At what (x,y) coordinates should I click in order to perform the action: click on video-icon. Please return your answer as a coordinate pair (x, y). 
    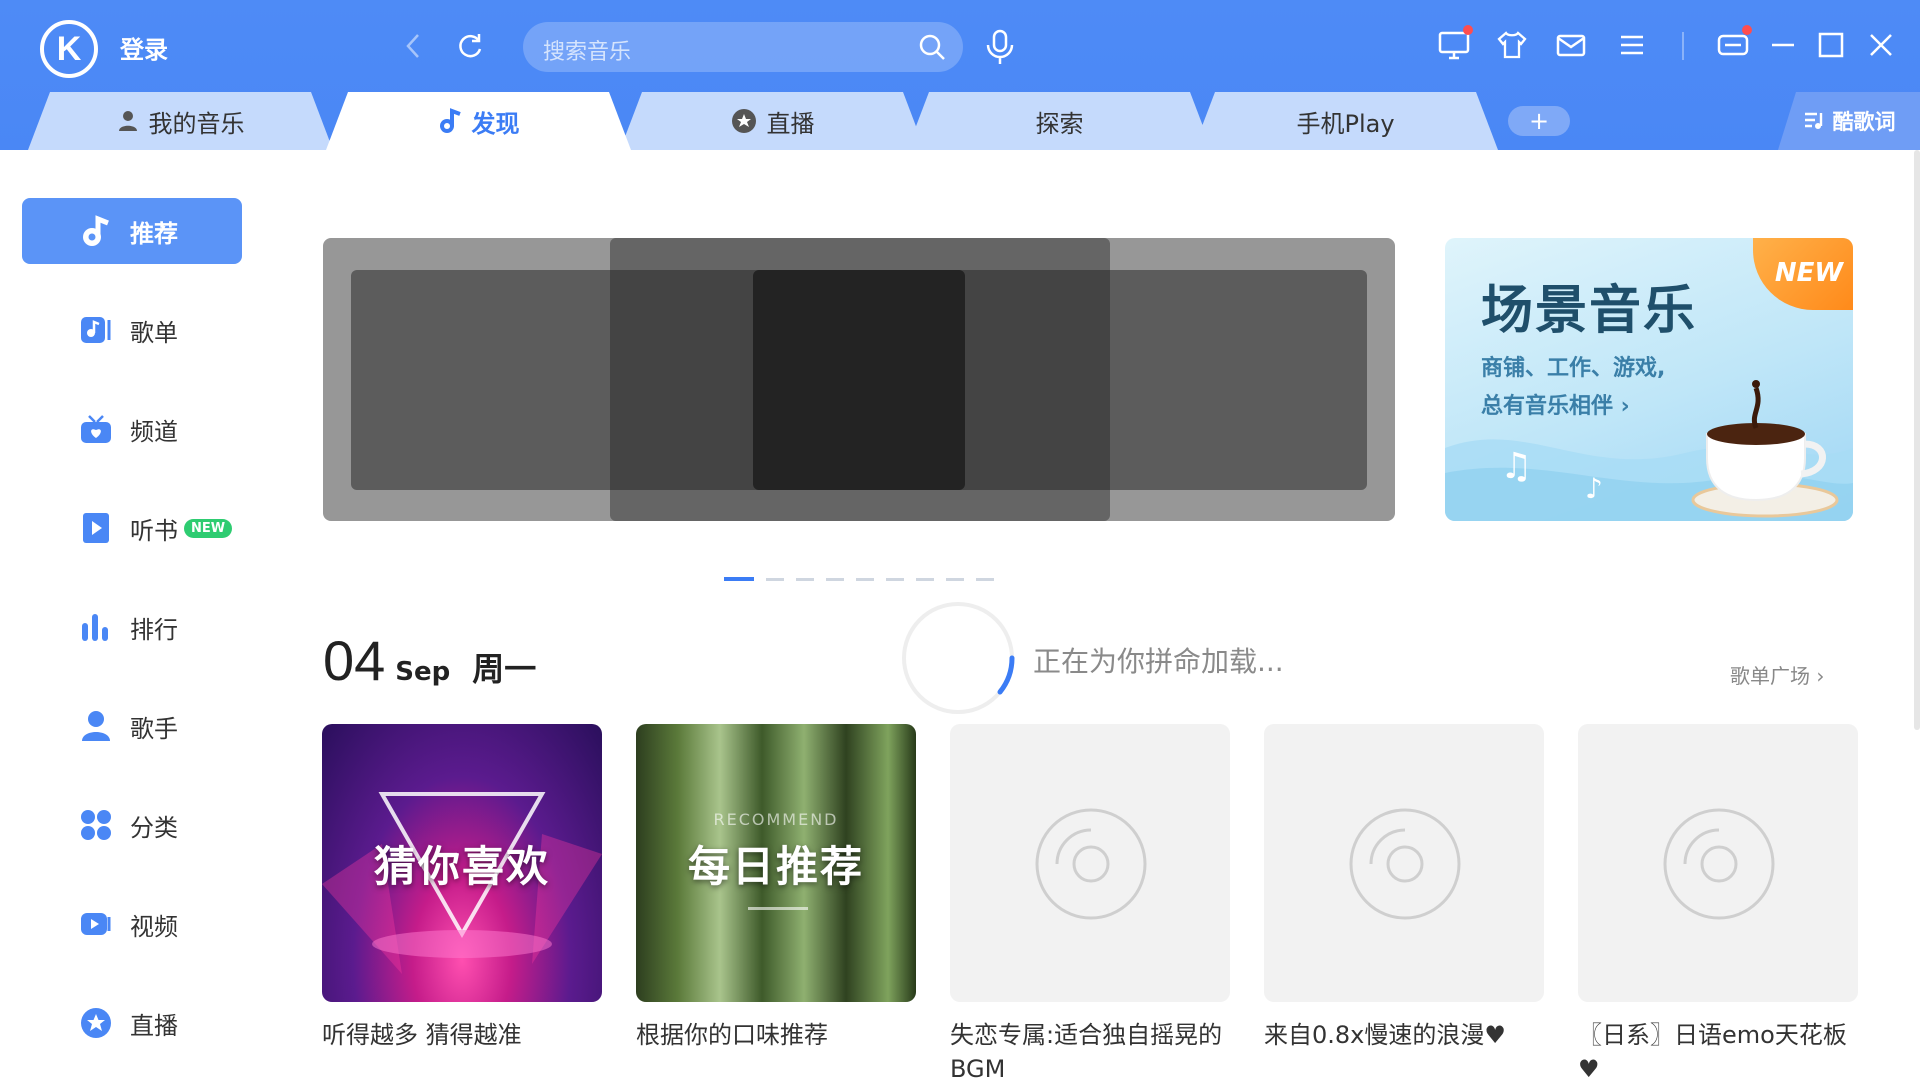
    Looking at the image, I should click on (96, 924).